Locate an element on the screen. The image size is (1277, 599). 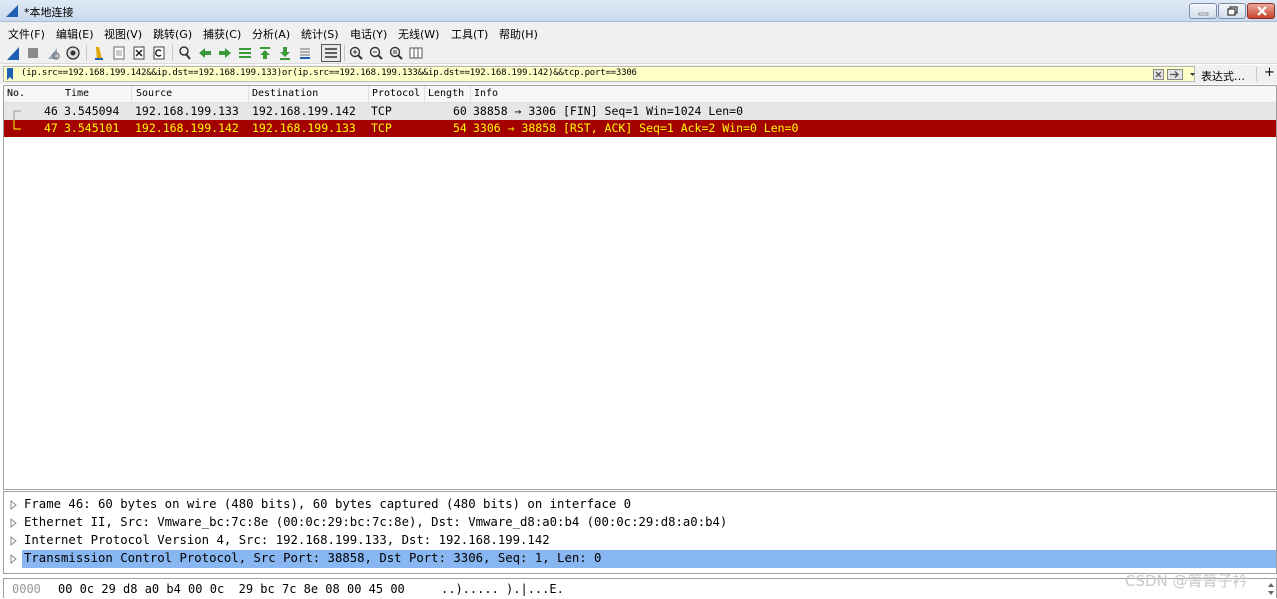
wireshark-fin-icon is located at coordinates (12, 11).